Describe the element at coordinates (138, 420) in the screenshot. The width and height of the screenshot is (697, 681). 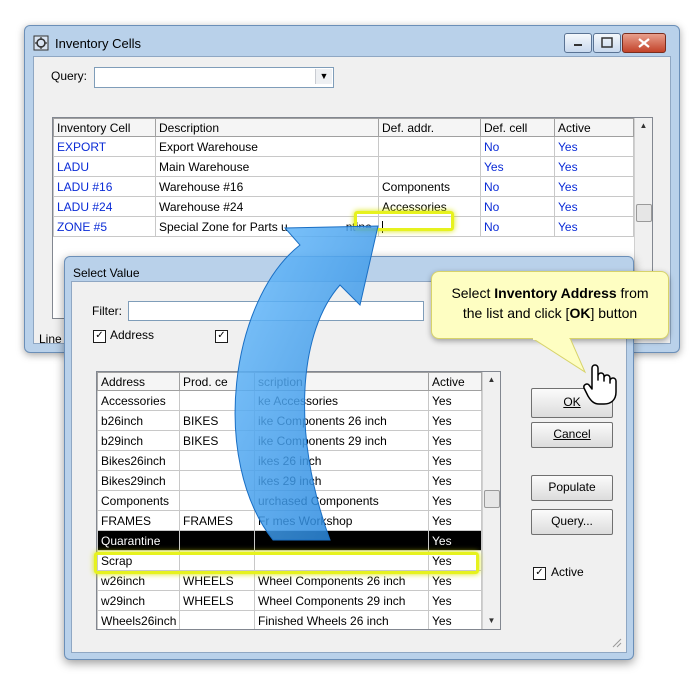
I see `list-cell-address: b26inch` at that location.